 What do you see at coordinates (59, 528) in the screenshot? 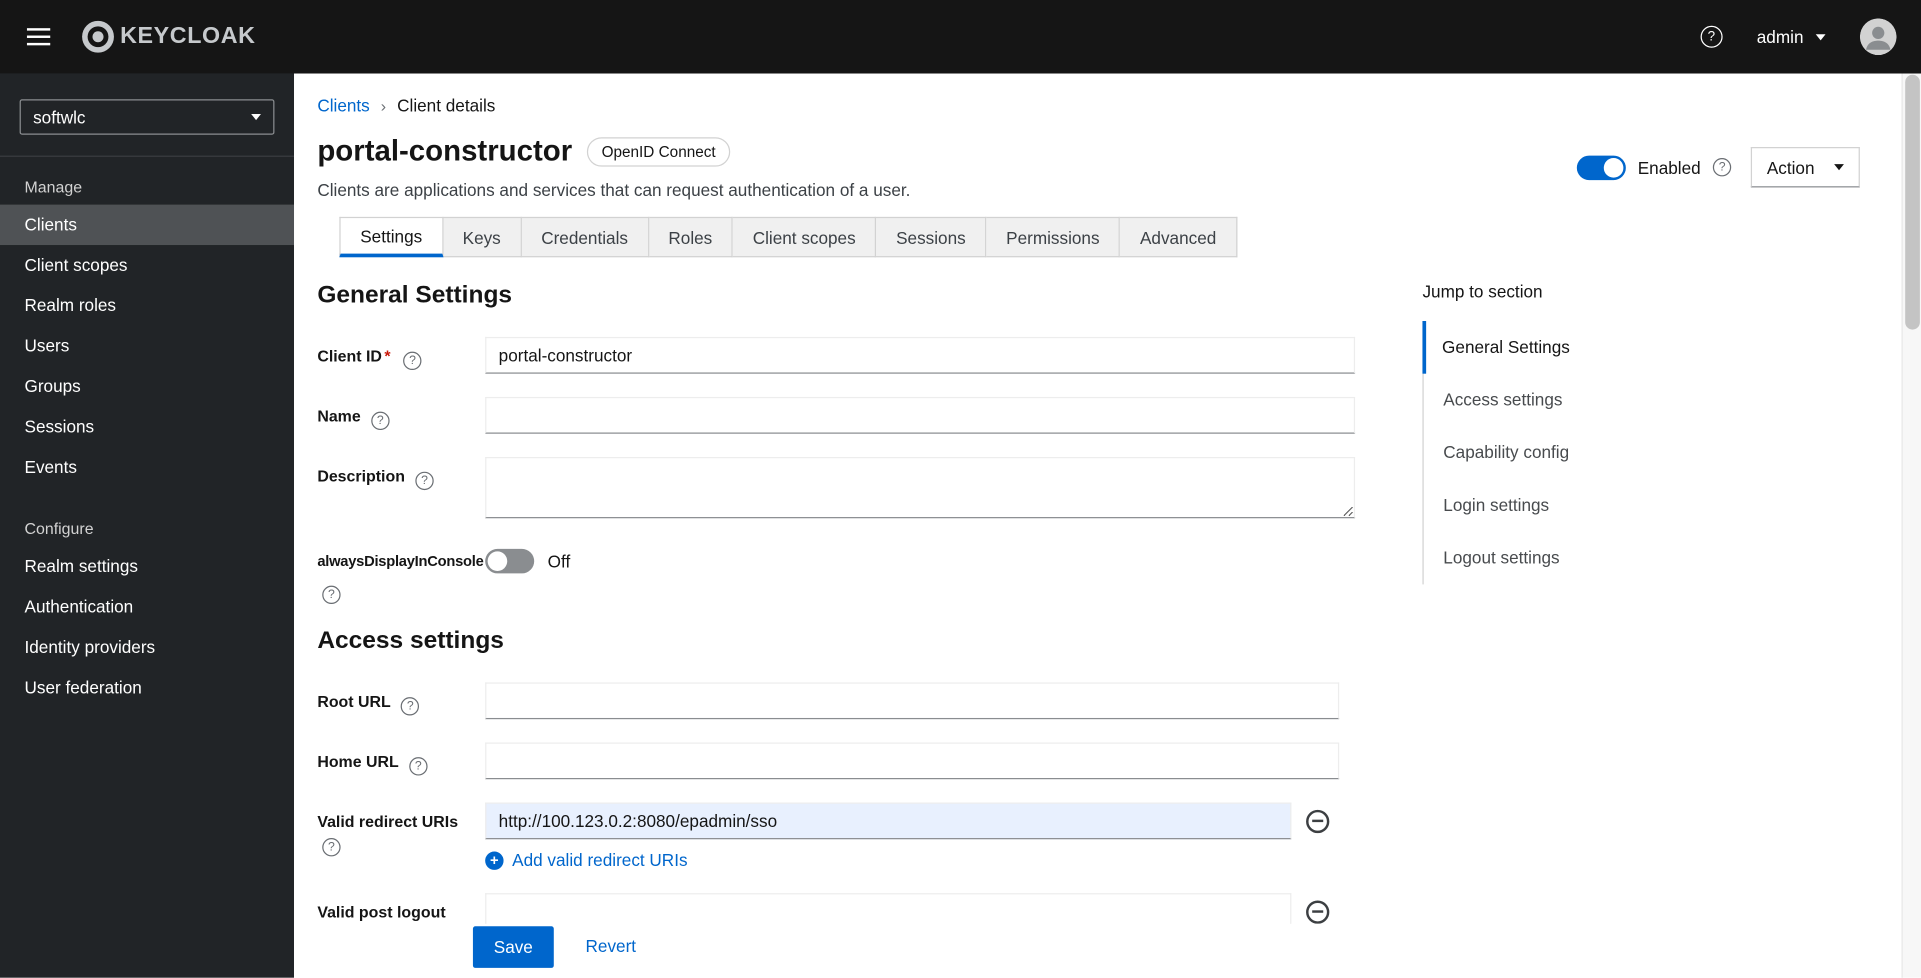
I see `nav-section-title: Configure` at bounding box center [59, 528].